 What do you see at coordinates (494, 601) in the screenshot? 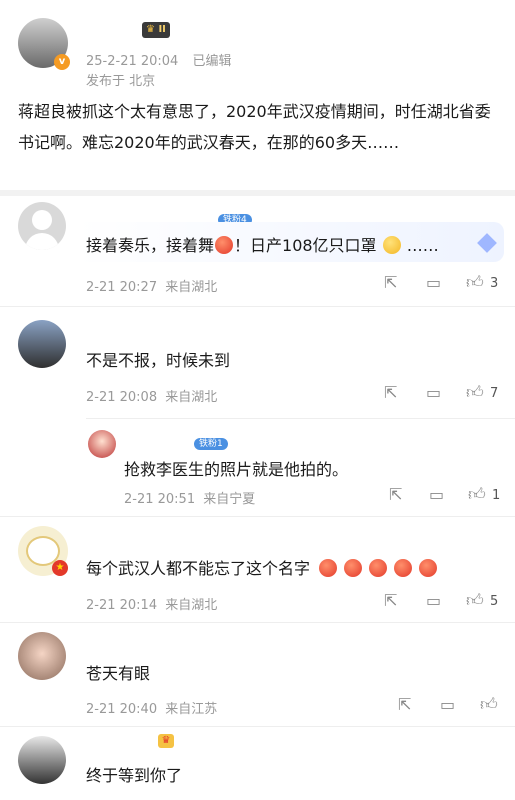
I see `like-count: 5` at bounding box center [494, 601].